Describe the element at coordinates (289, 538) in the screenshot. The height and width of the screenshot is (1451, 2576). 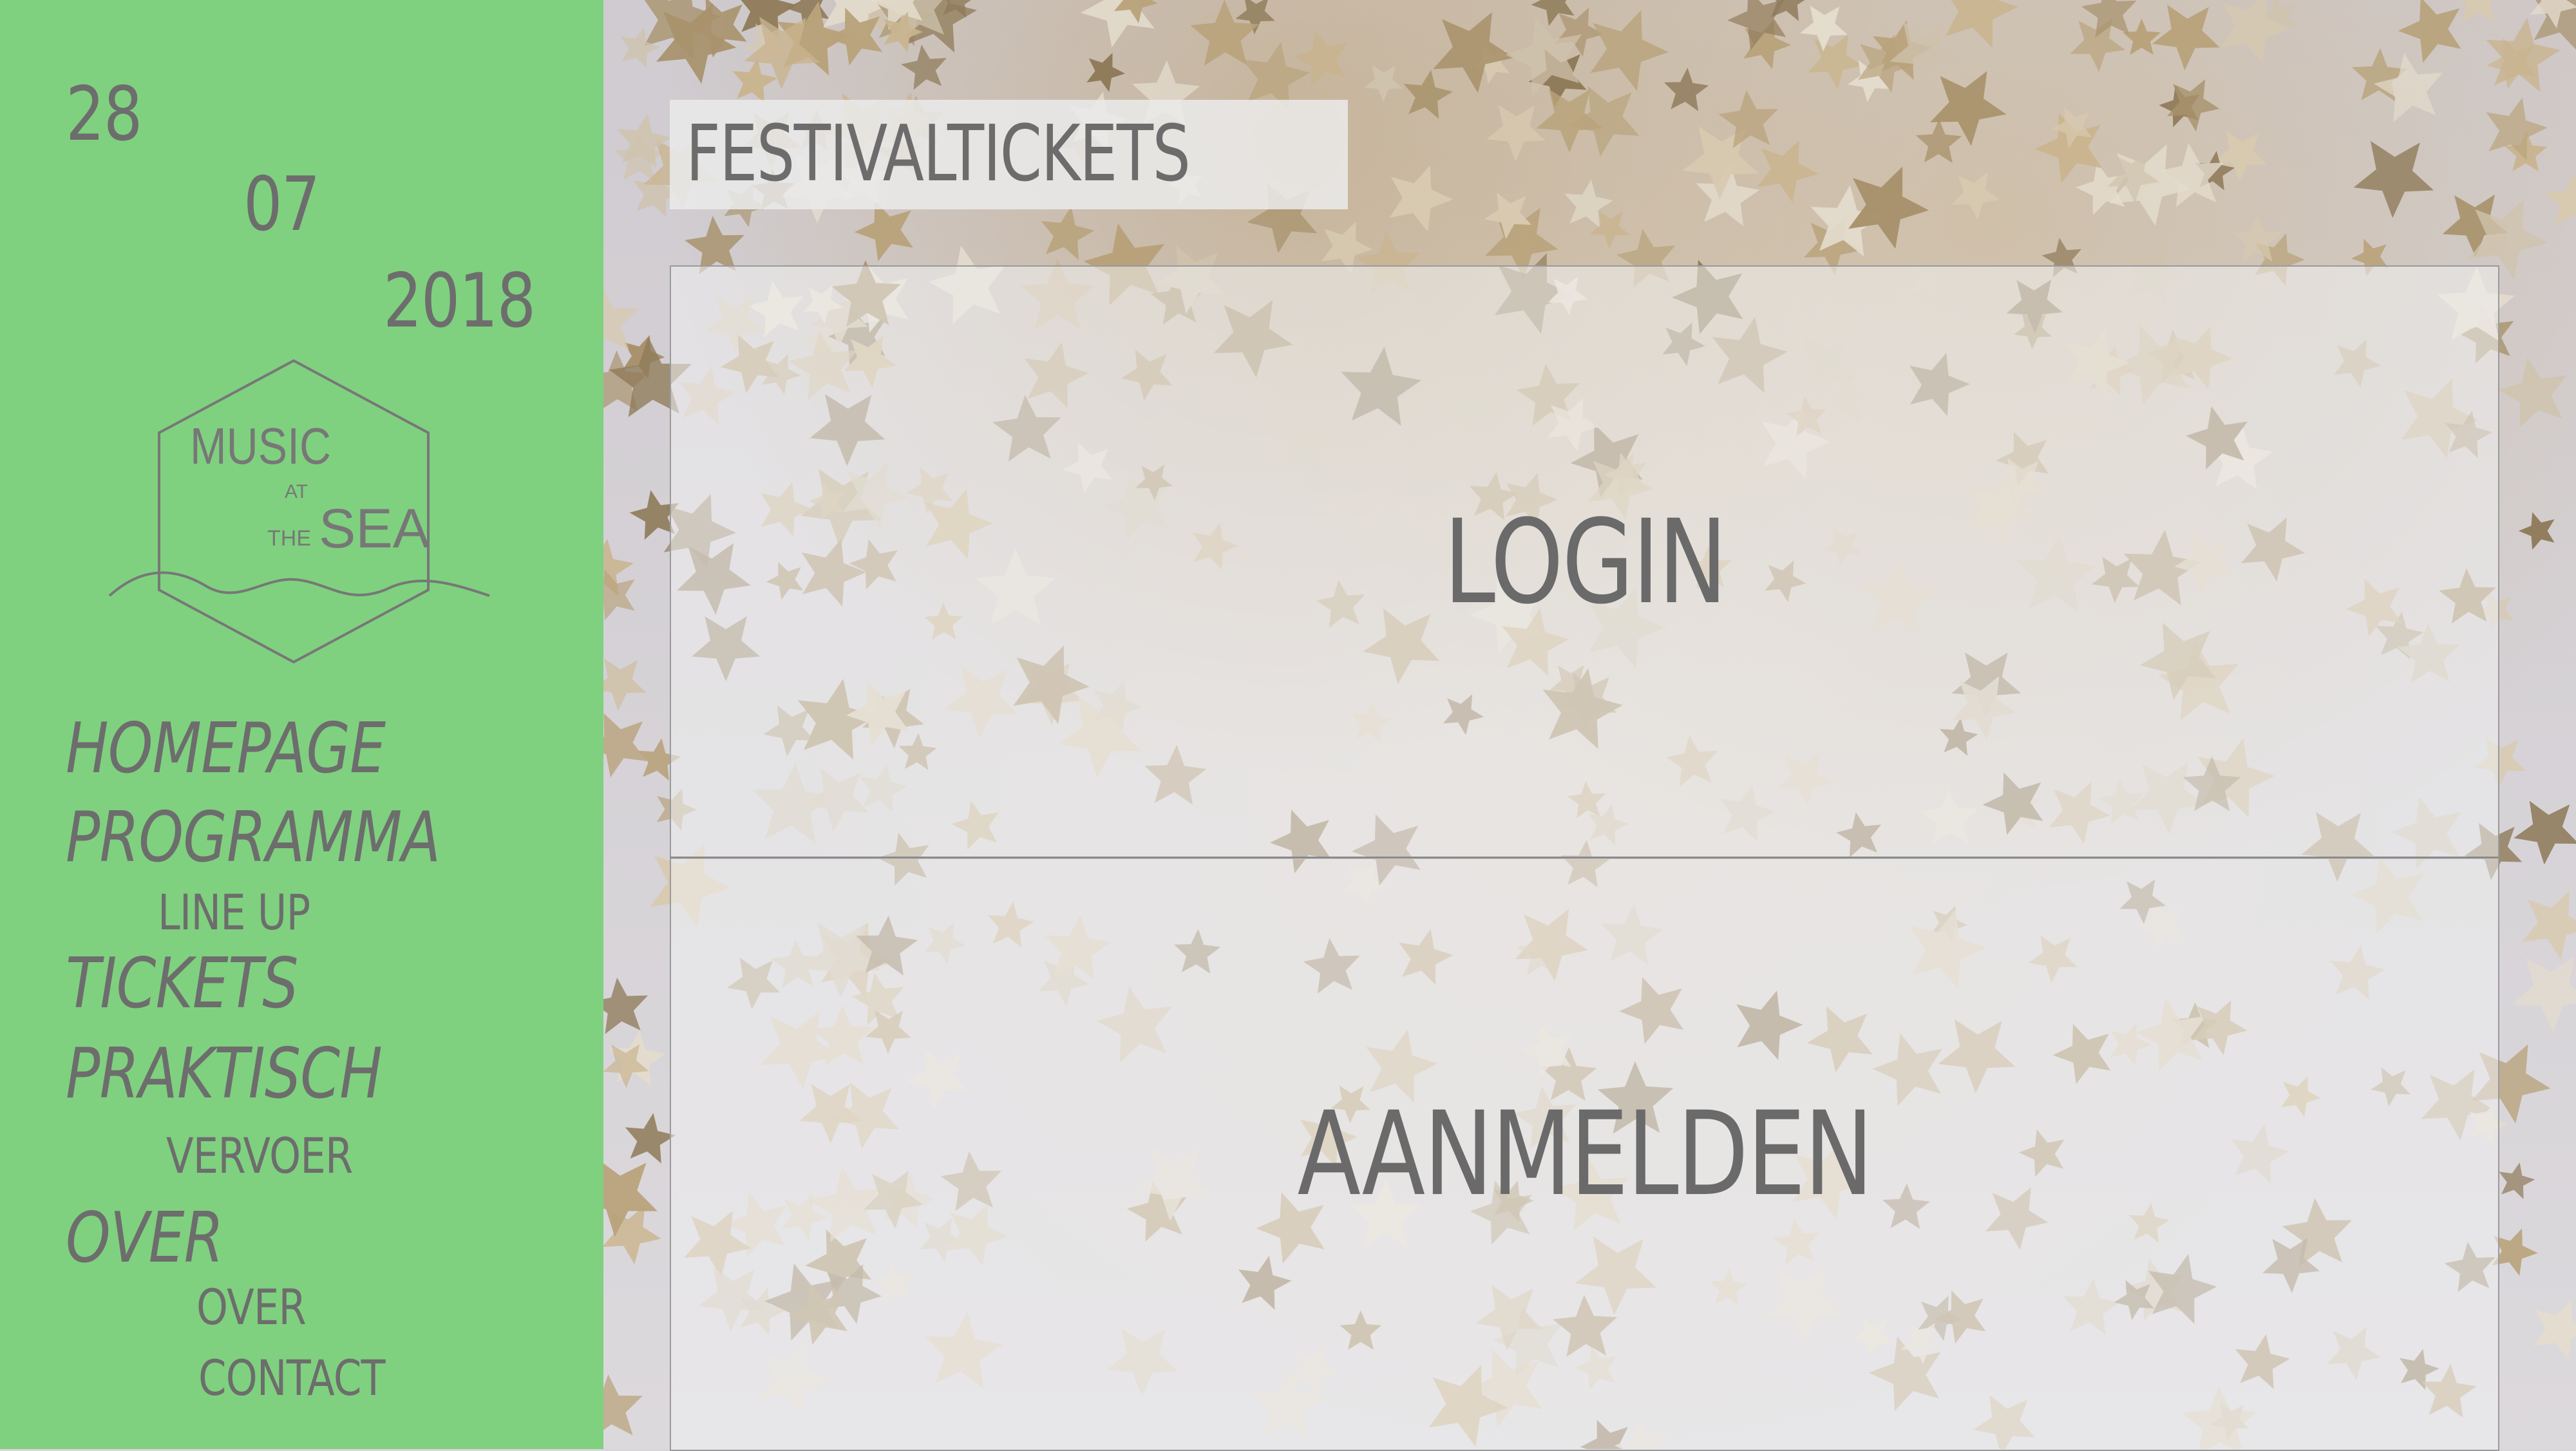
I see `logo-text-the: THE` at that location.